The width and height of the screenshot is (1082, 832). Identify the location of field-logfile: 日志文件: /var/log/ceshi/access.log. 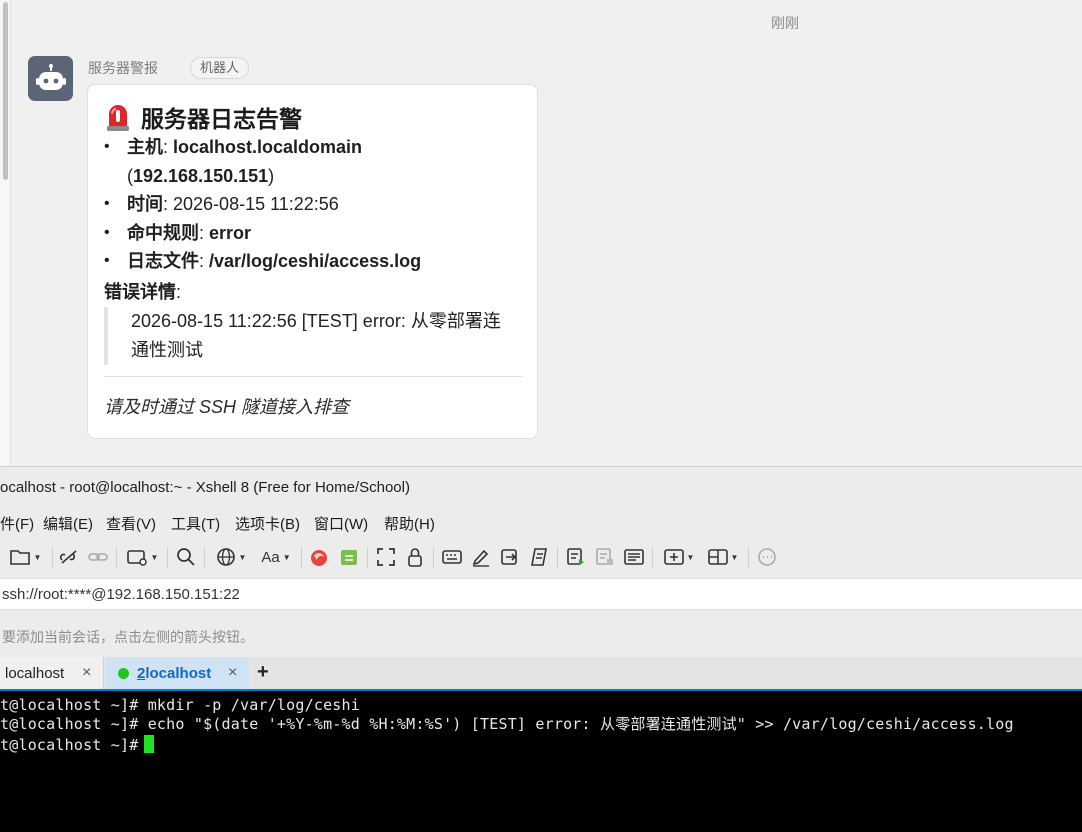
(314, 261).